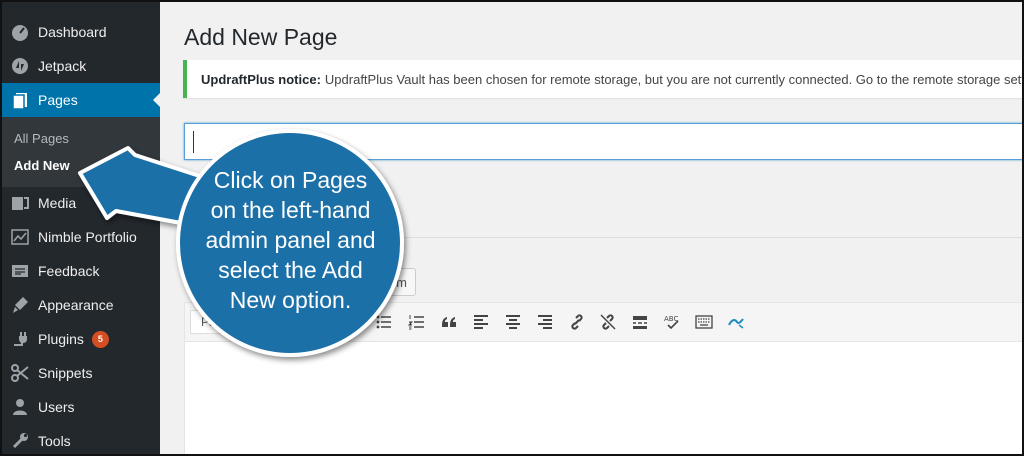  Describe the element at coordinates (603, 141) in the screenshot. I see `page-title-input` at that location.